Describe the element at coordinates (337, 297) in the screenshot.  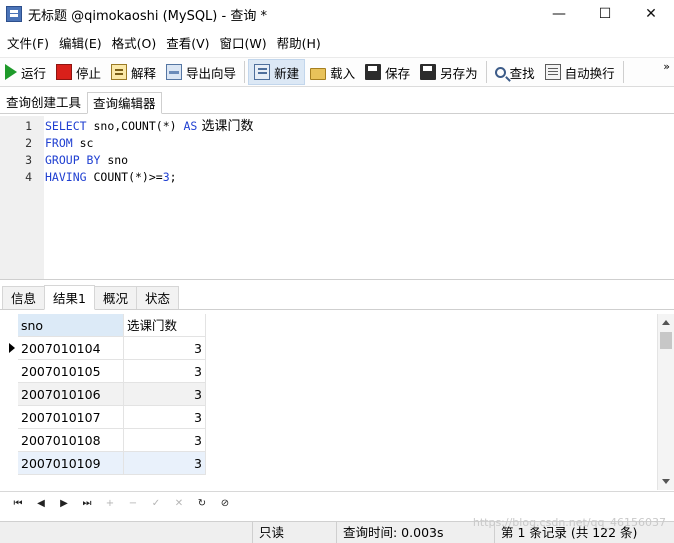
I see `result-tab-bar: 信息 结果1 概况 状态` at that location.